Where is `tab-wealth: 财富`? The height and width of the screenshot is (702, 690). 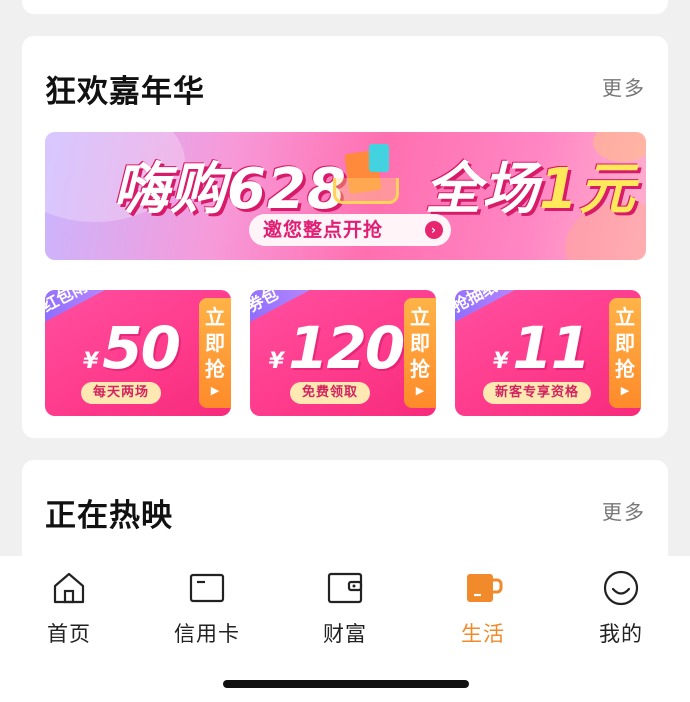 tab-wealth: 财富 is located at coordinates (345, 608).